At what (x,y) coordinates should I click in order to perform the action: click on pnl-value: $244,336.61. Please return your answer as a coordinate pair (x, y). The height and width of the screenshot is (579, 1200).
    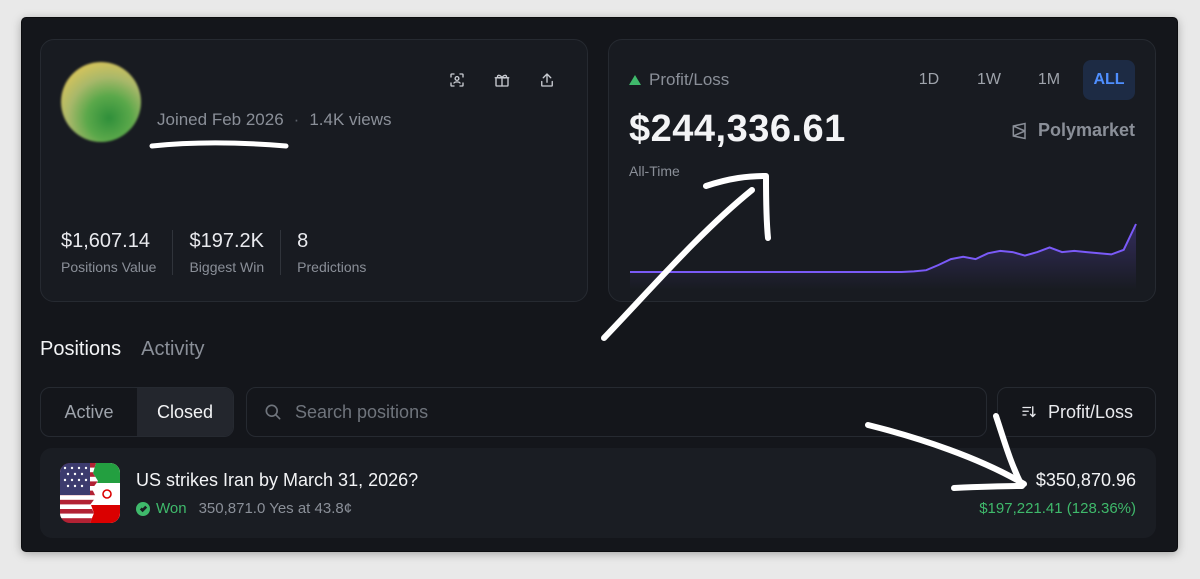
    Looking at the image, I should click on (737, 129).